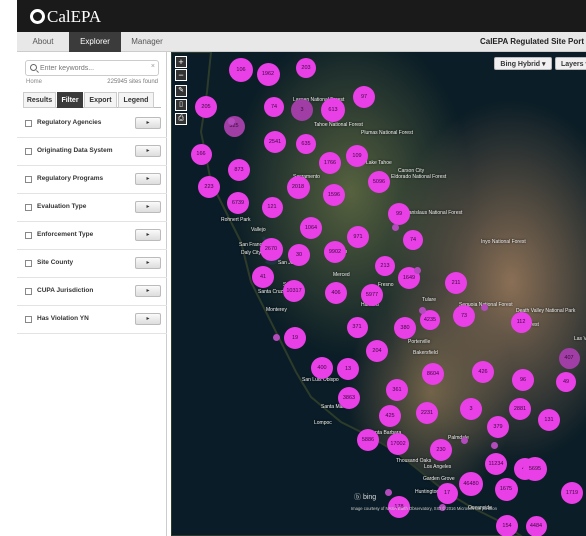 This screenshot has height=536, width=586. What do you see at coordinates (397, 390) in the screenshot?
I see `site-cluster: 361` at bounding box center [397, 390].